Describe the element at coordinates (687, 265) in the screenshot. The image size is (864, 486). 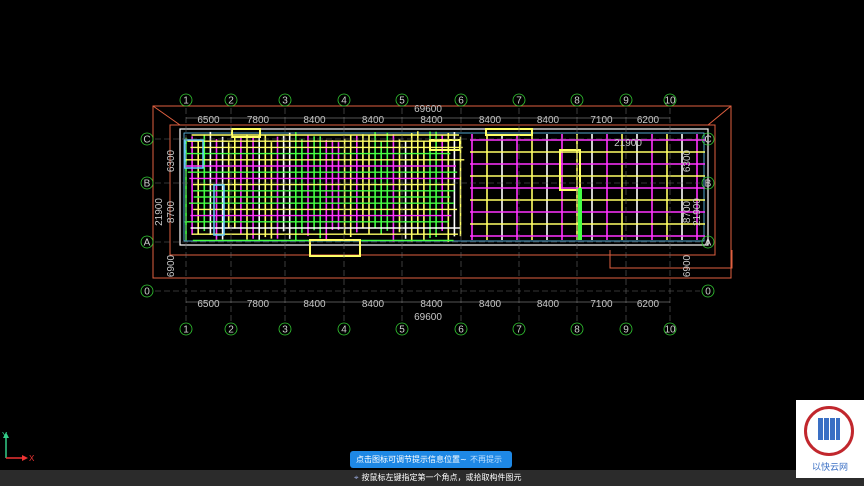
I see `right-dimension: 6900` at that location.